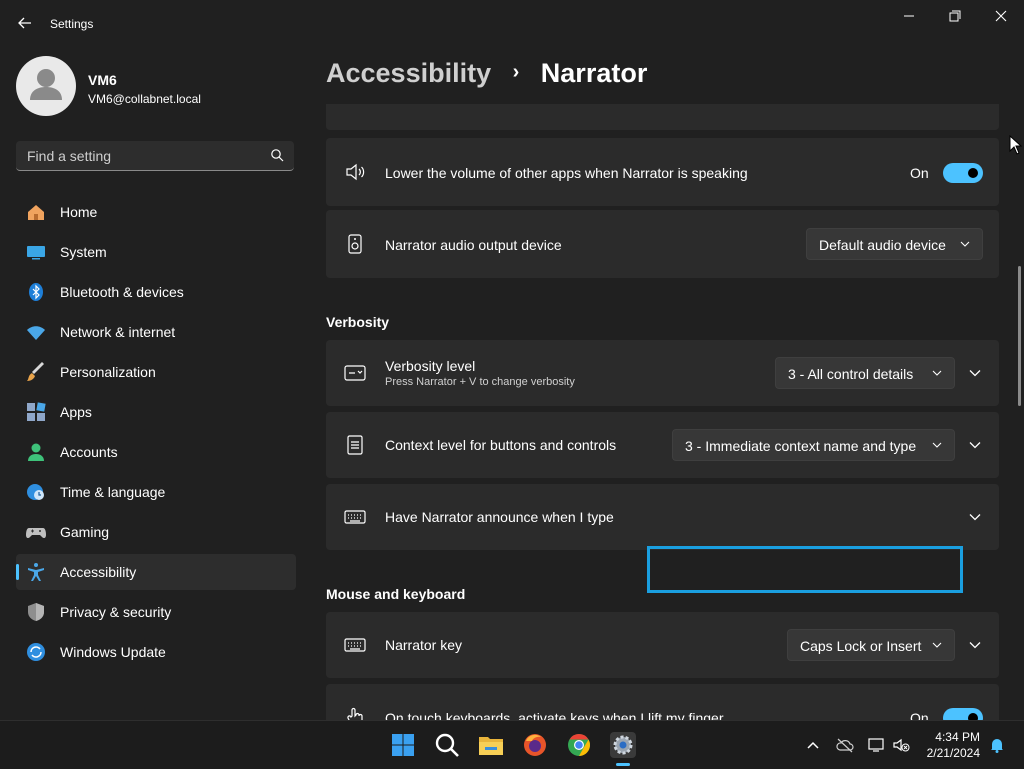 This screenshot has height=769, width=1024. I want to click on sidebar-item-privacy: Privacy & security, so click(156, 612).